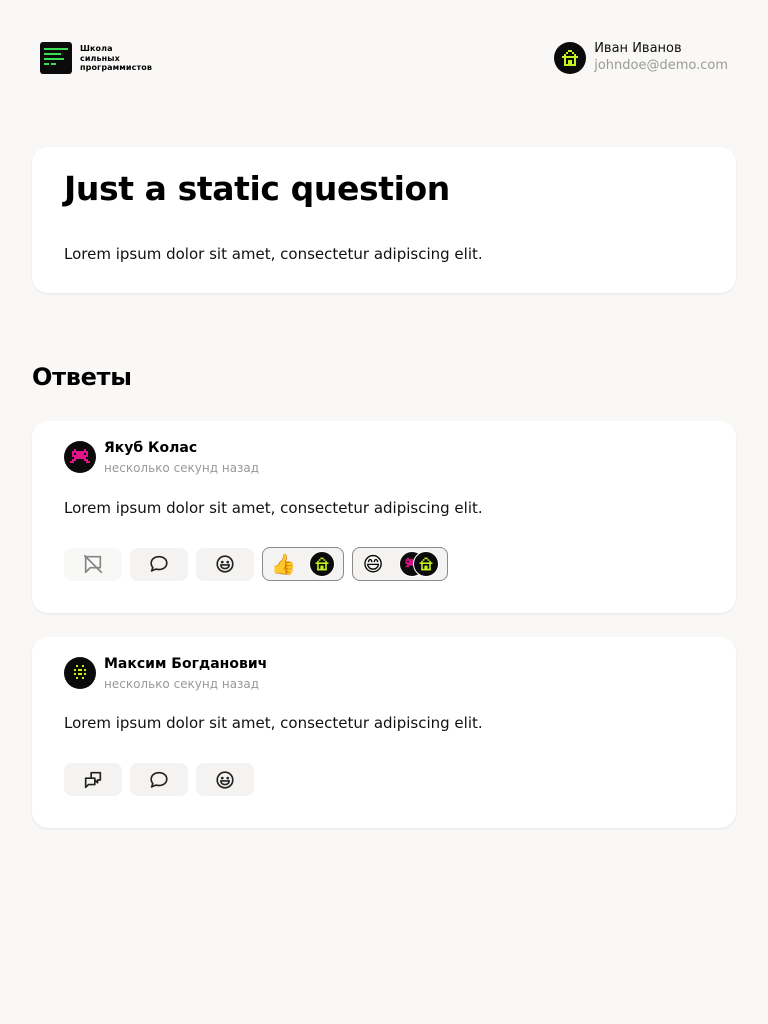 The width and height of the screenshot is (768, 1024). Describe the element at coordinates (373, 564) in the screenshot. I see `reaction-emoji: 😄` at that location.